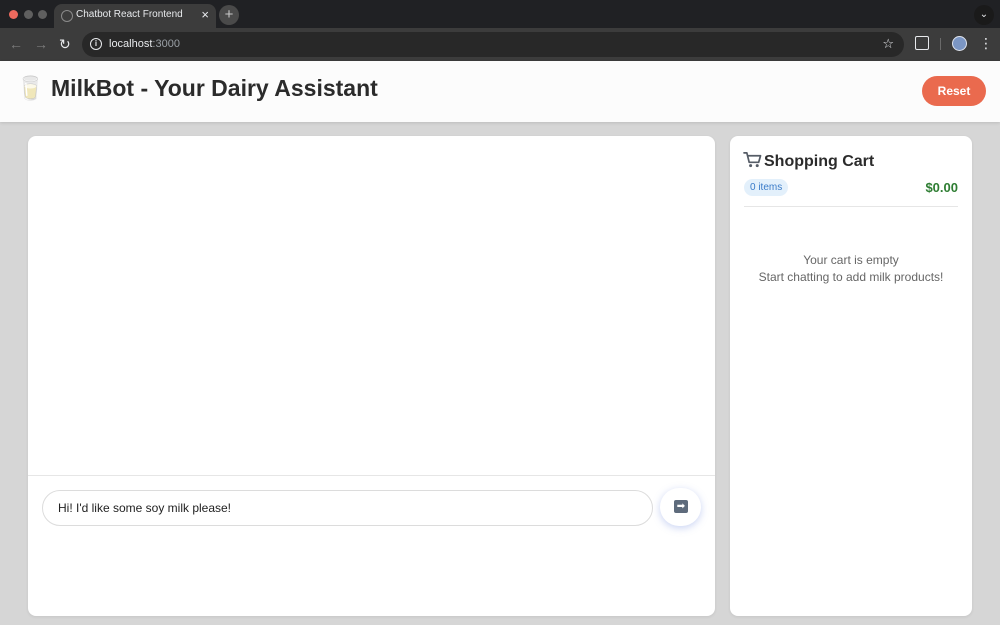  I want to click on input-divider, so click(371, 475).